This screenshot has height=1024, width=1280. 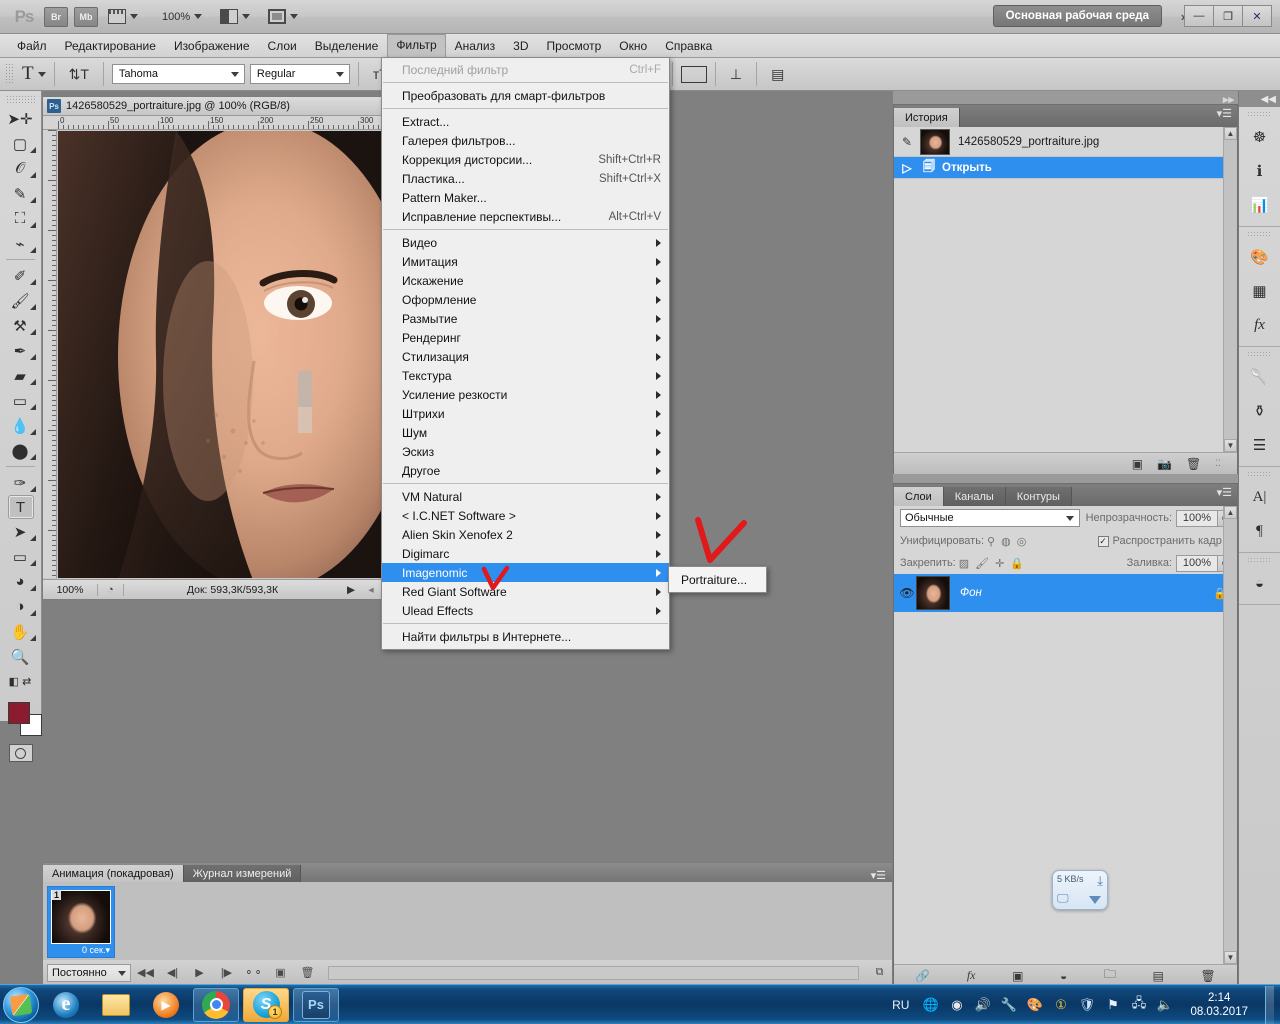 I want to click on menu-10: Справка, so click(x=688, y=46).